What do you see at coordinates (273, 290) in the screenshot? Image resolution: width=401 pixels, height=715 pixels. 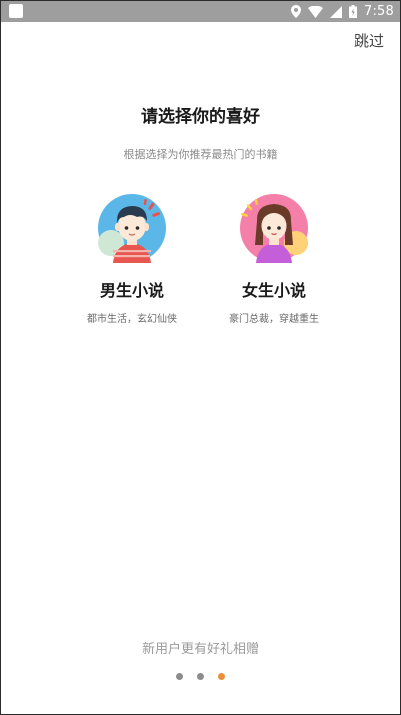 I see `female-novel-label: 女生小说` at bounding box center [273, 290].